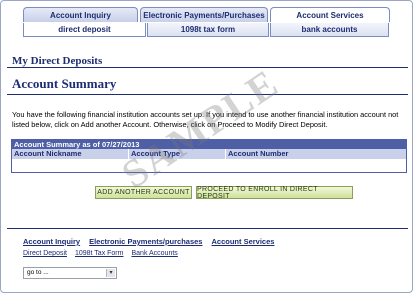 Image resolution: width=413 pixels, height=293 pixels. Describe the element at coordinates (70, 273) in the screenshot. I see `goto-select: go to ... ▾` at that location.